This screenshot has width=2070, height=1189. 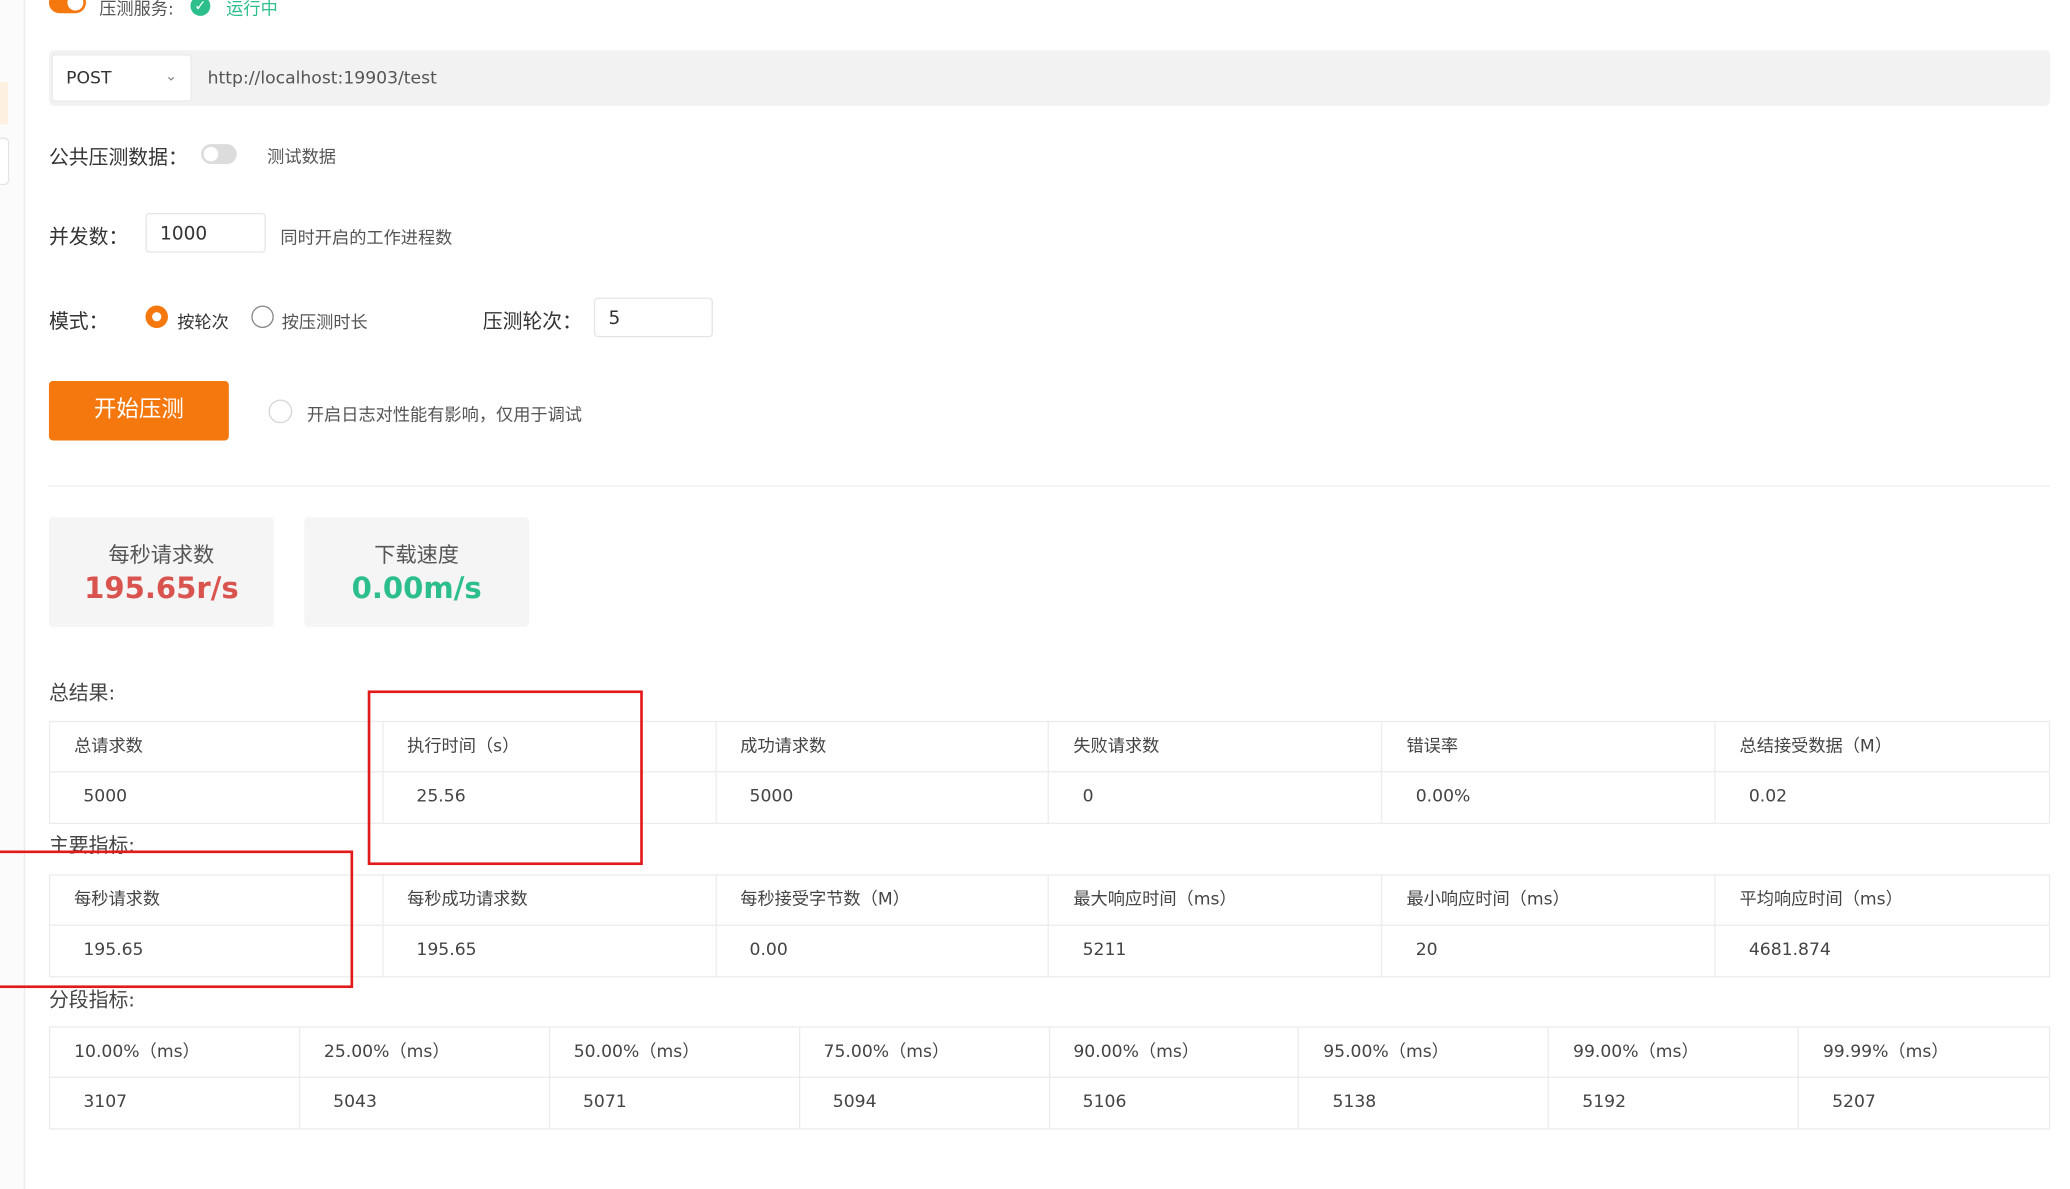 I want to click on table-cell: 0, so click(x=1216, y=797).